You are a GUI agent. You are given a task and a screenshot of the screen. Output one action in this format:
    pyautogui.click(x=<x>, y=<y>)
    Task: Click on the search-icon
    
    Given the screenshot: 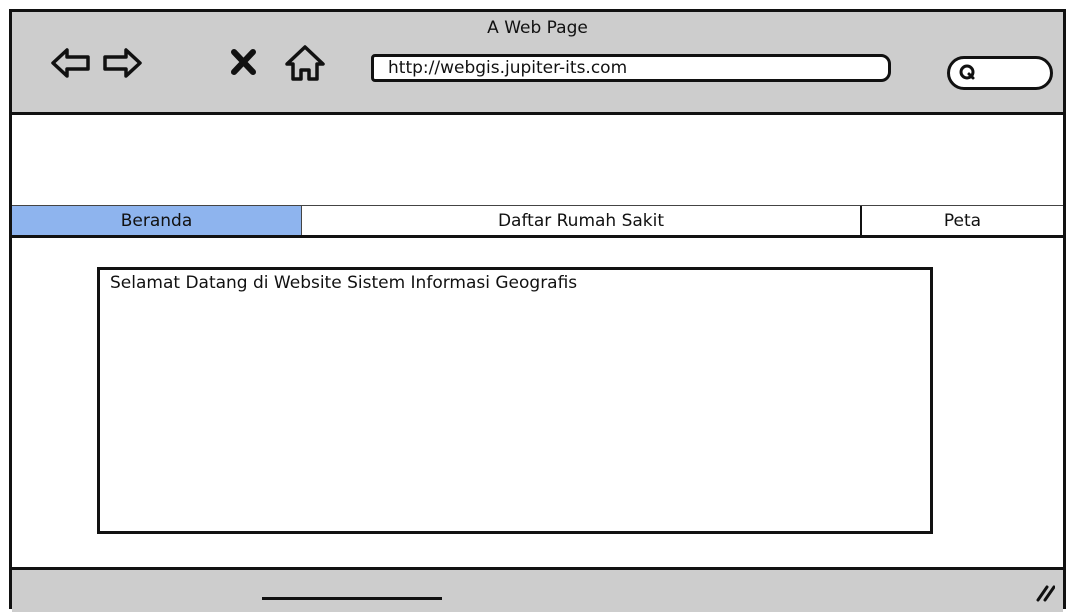 What is the action you would take?
    pyautogui.click(x=967, y=72)
    